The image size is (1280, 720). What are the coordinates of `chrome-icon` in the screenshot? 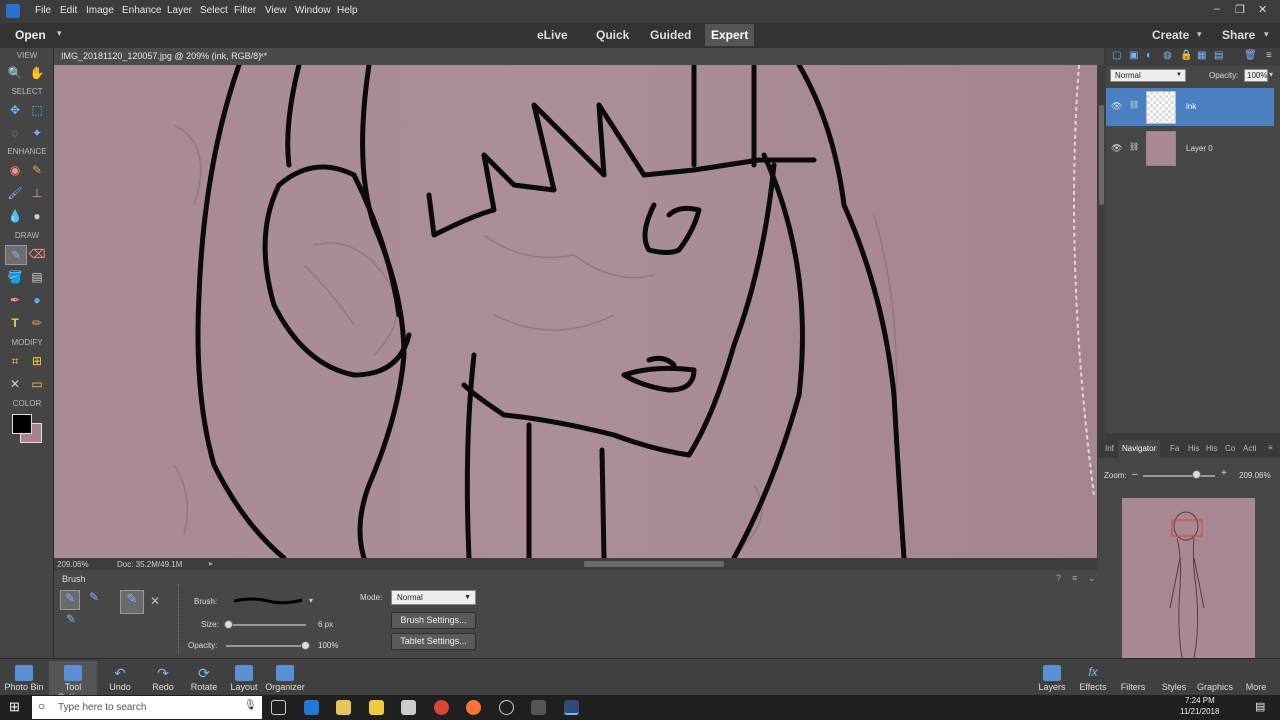 It's located at (441, 707).